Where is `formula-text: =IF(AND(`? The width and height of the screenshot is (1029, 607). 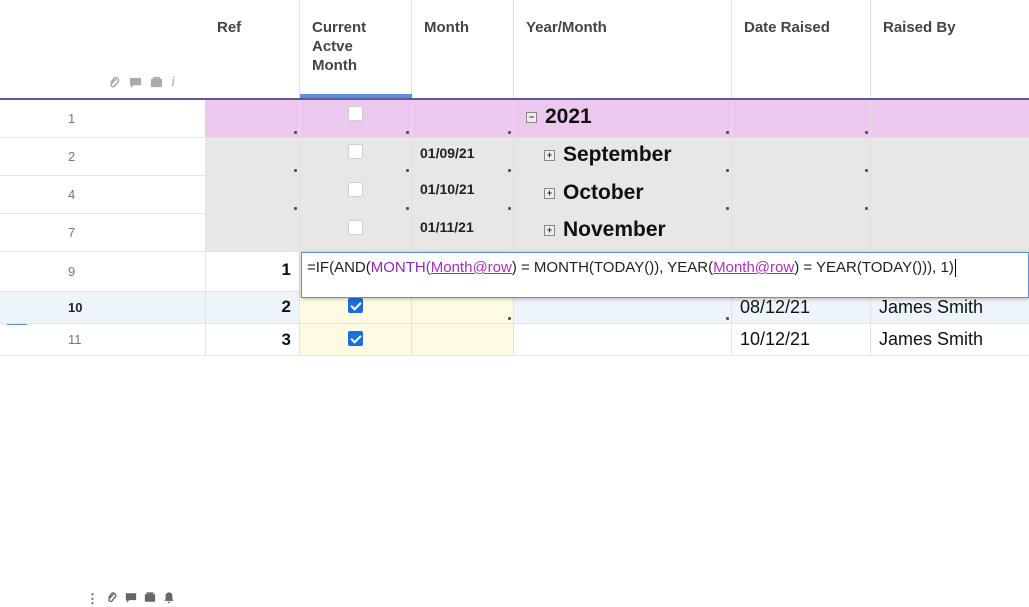 formula-text: =IF(AND( is located at coordinates (339, 267).